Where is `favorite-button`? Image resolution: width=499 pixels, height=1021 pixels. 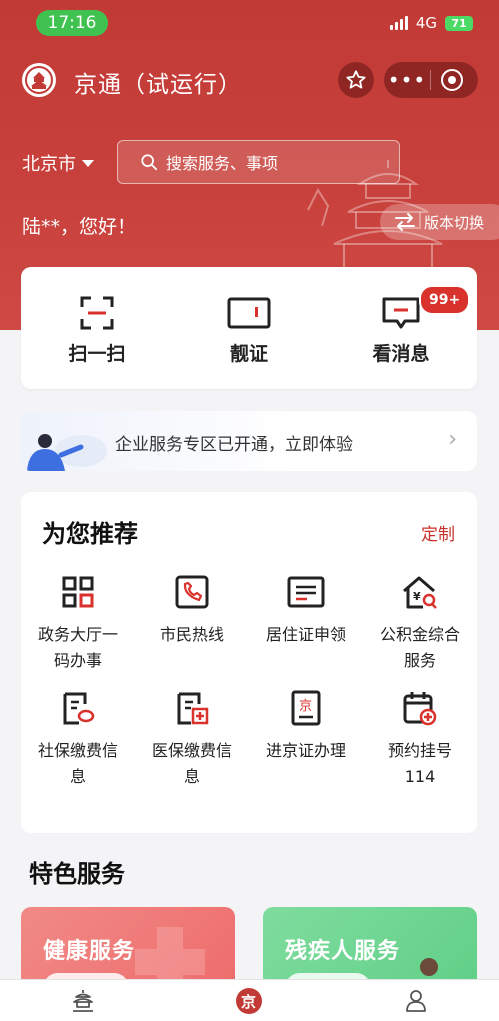 favorite-button is located at coordinates (356, 80).